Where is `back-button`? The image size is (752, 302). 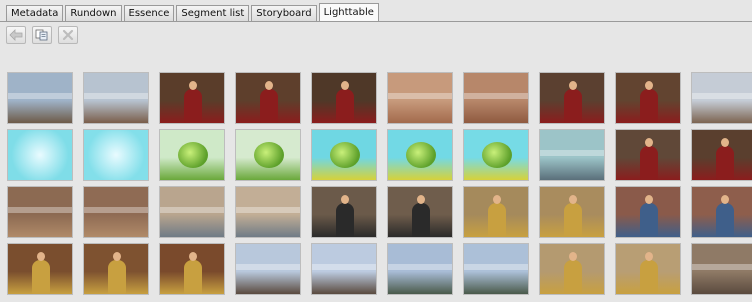 back-button is located at coordinates (16, 35).